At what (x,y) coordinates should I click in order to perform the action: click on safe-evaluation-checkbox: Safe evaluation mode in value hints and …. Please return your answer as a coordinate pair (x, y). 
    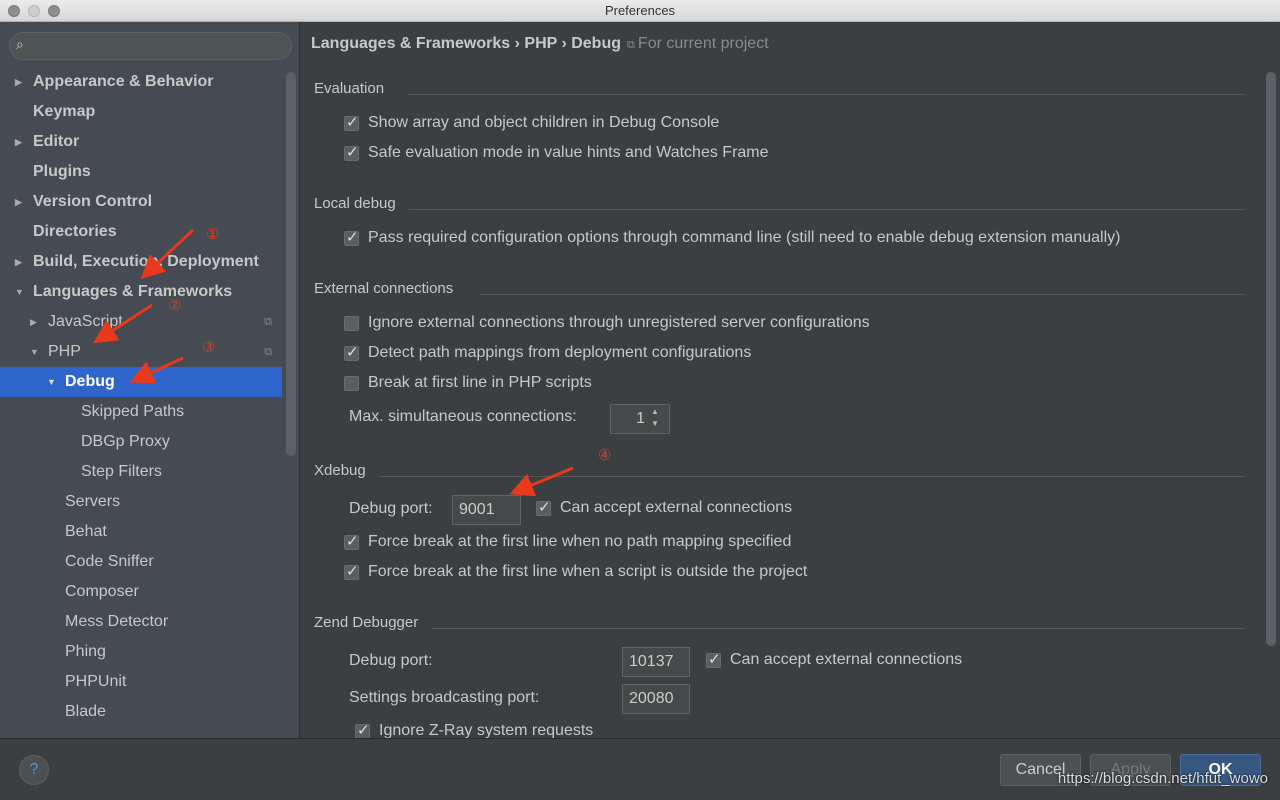
    Looking at the image, I should click on (556, 152).